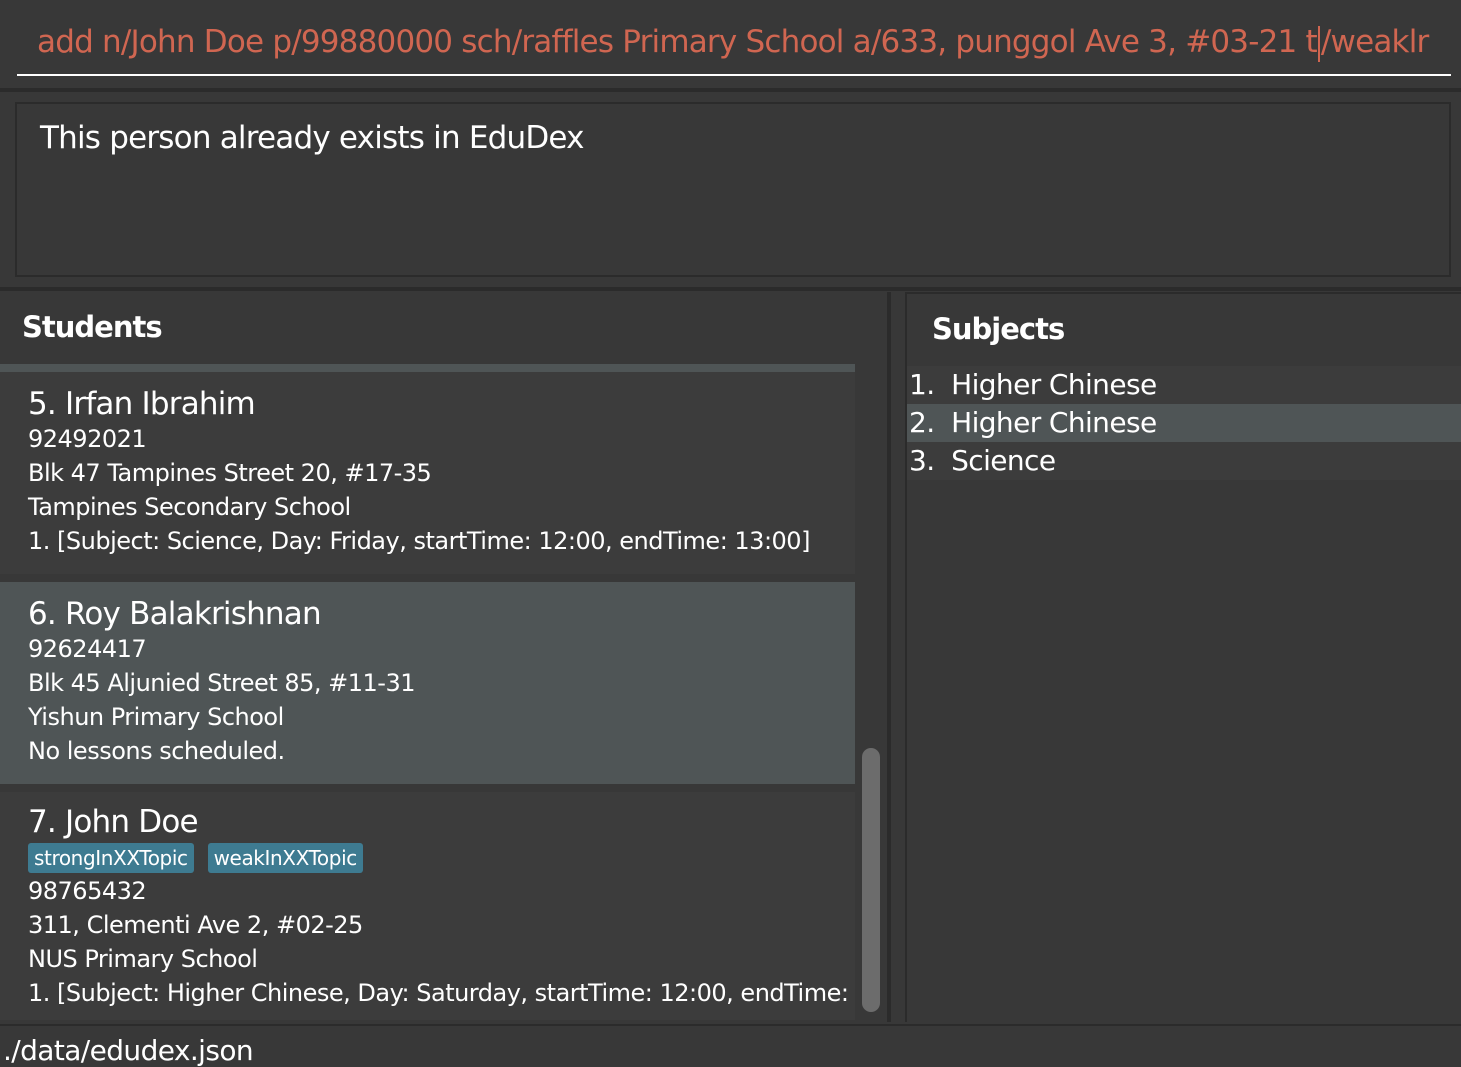 This screenshot has width=1461, height=1067. What do you see at coordinates (195, 925) in the screenshot?
I see `student-address: 311, Clementi Ave 2, #02-25` at bounding box center [195, 925].